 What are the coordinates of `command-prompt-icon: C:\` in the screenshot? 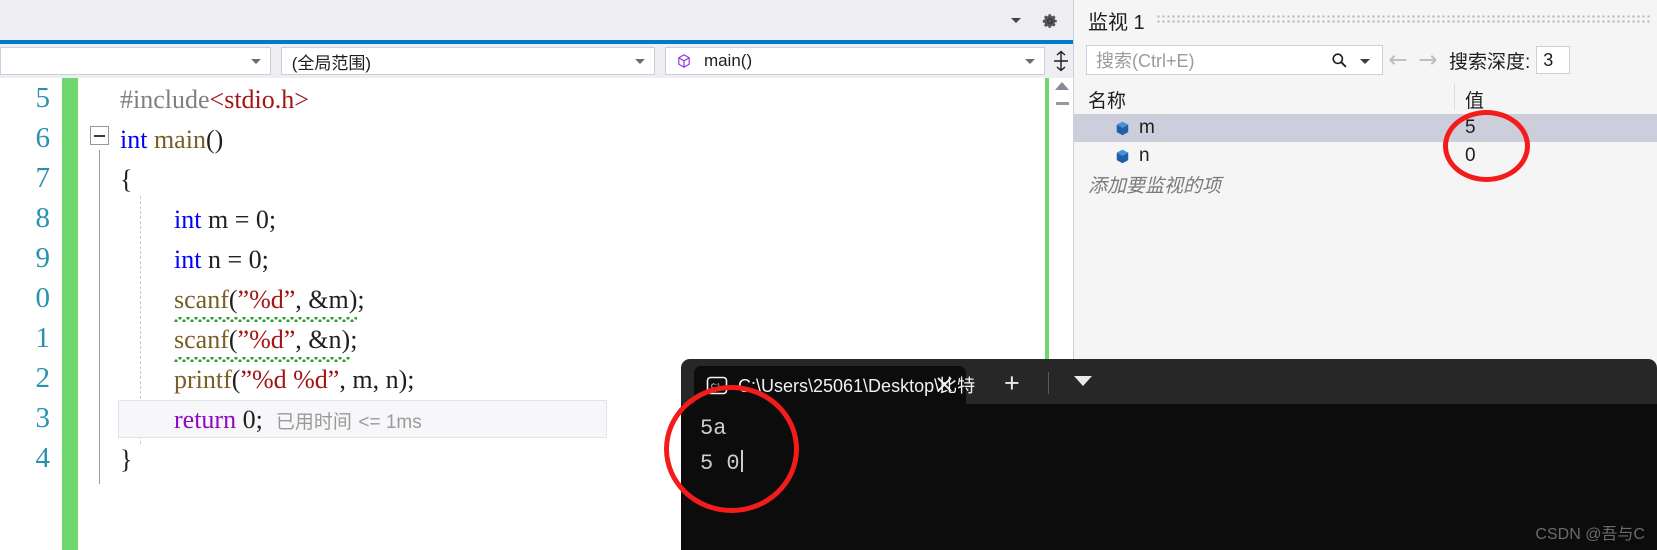 It's located at (717, 385).